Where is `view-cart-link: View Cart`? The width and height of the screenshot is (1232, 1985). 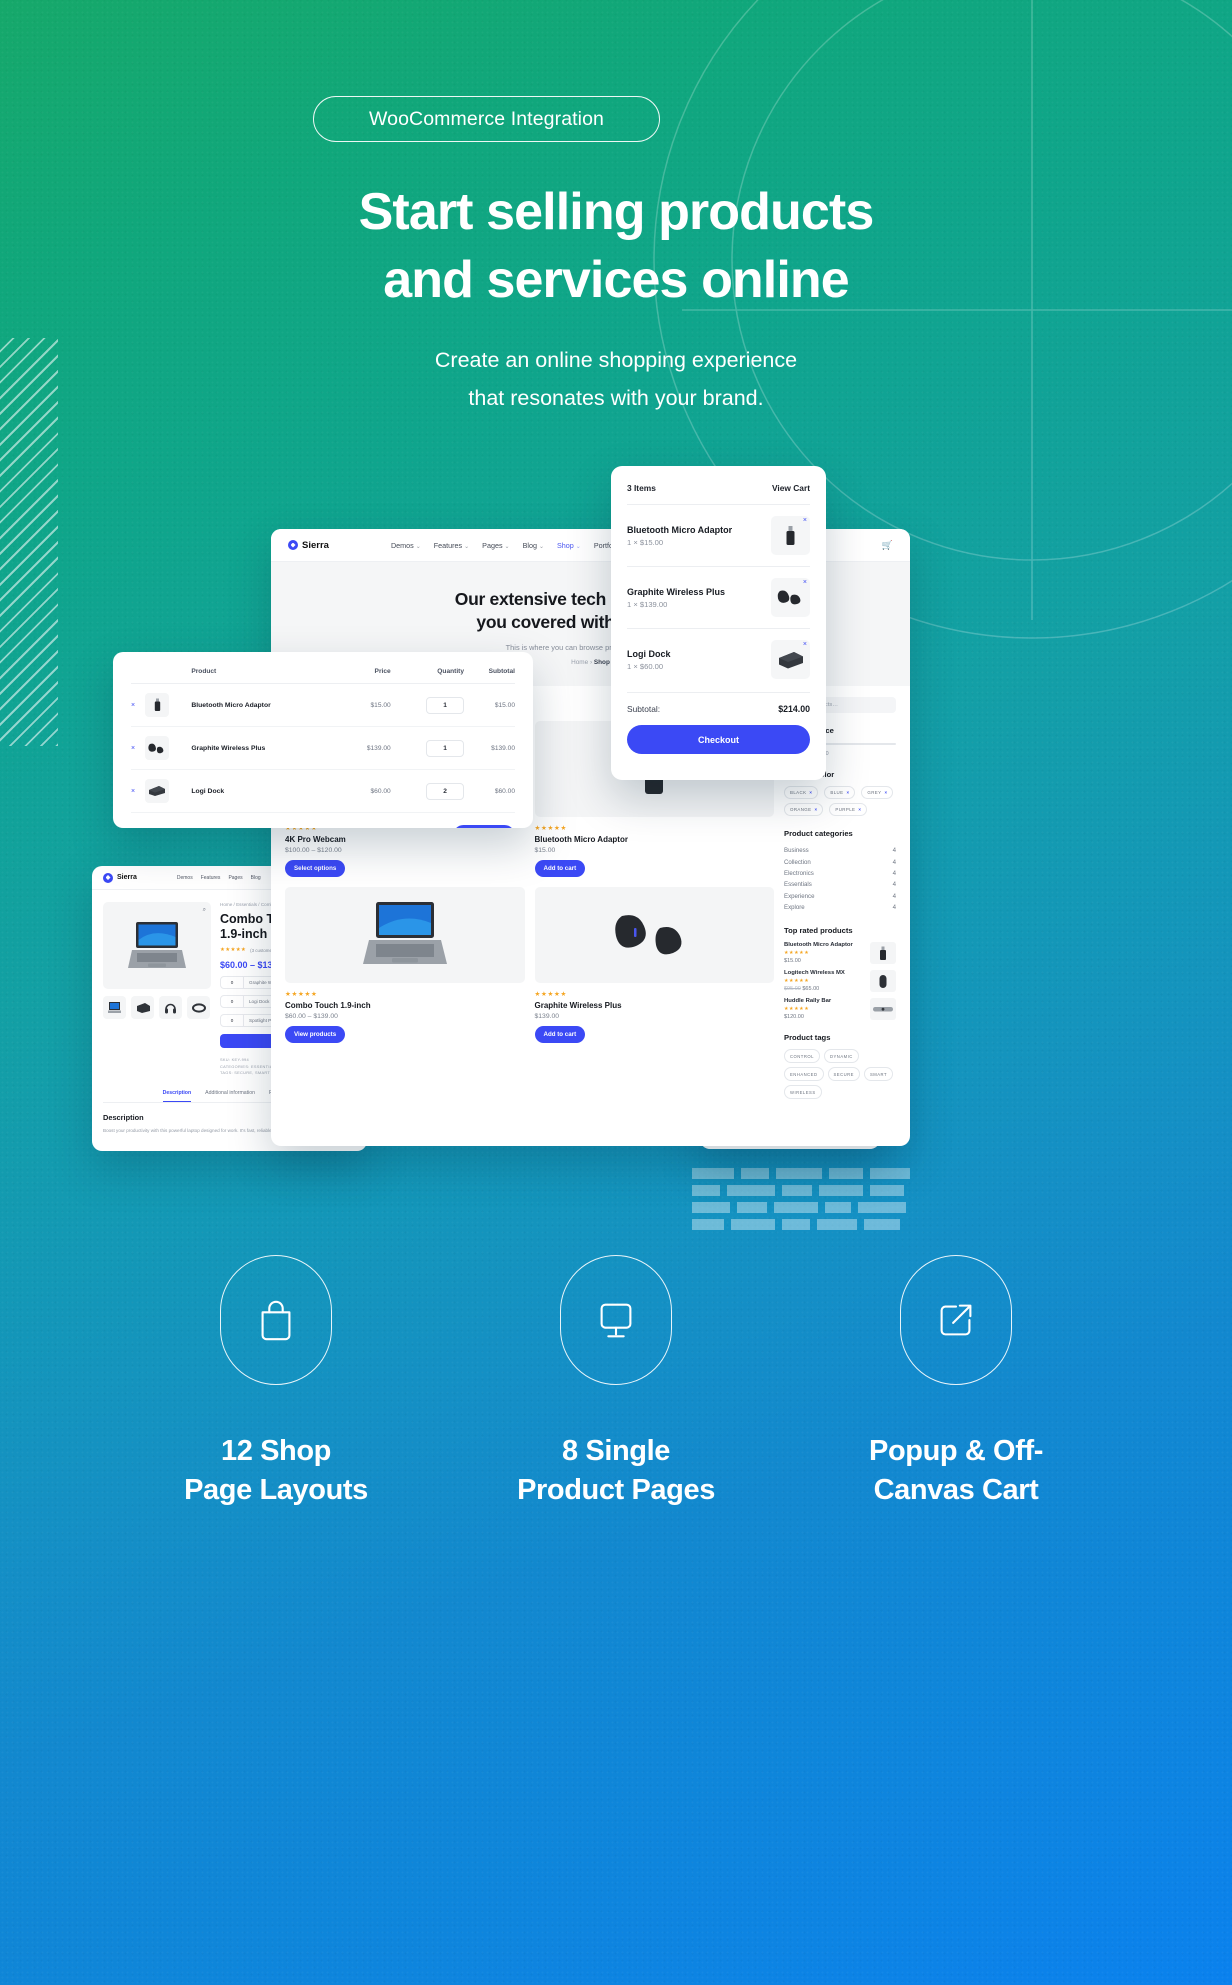 view-cart-link: View Cart is located at coordinates (791, 488).